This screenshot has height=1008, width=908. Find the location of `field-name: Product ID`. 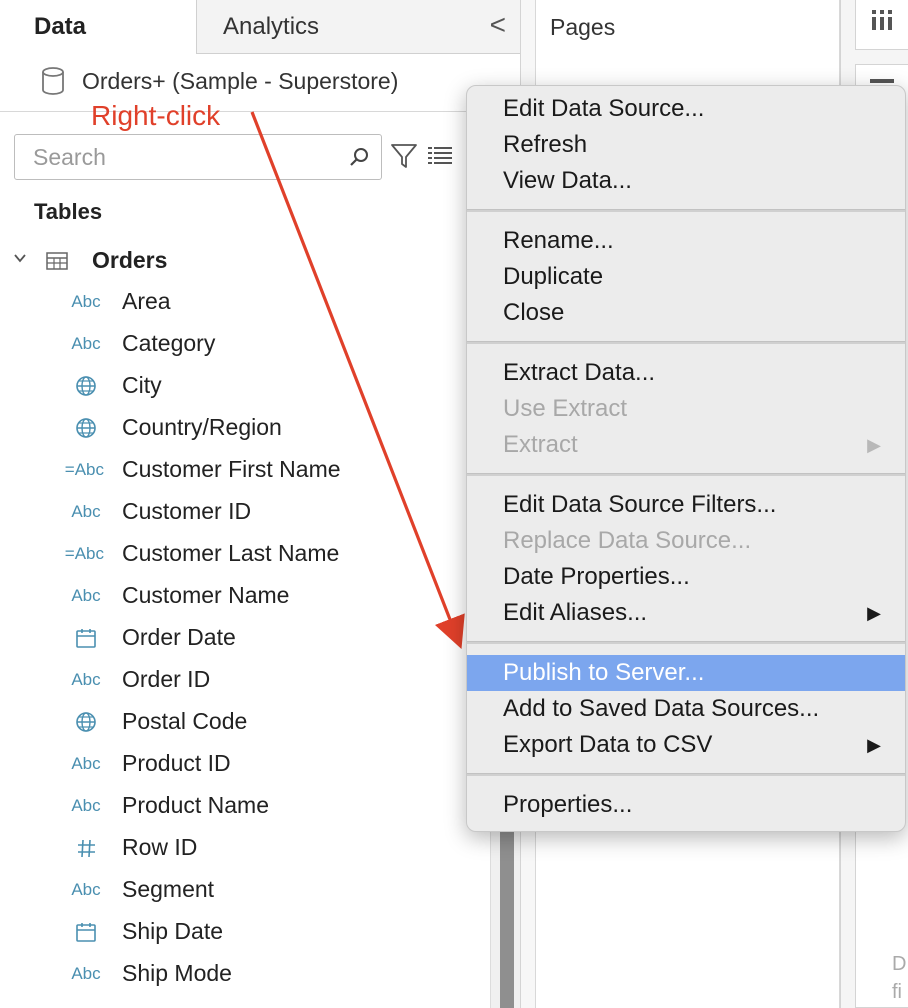

field-name: Product ID is located at coordinates (176, 763).